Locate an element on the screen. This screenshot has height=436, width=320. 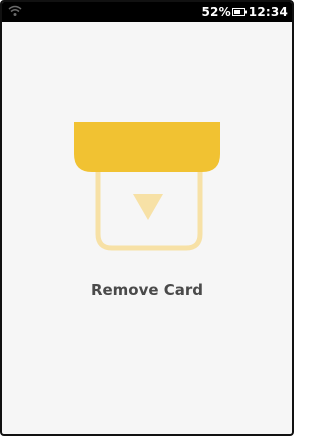
remove-card-message: Remove Card is located at coordinates (147, 290).